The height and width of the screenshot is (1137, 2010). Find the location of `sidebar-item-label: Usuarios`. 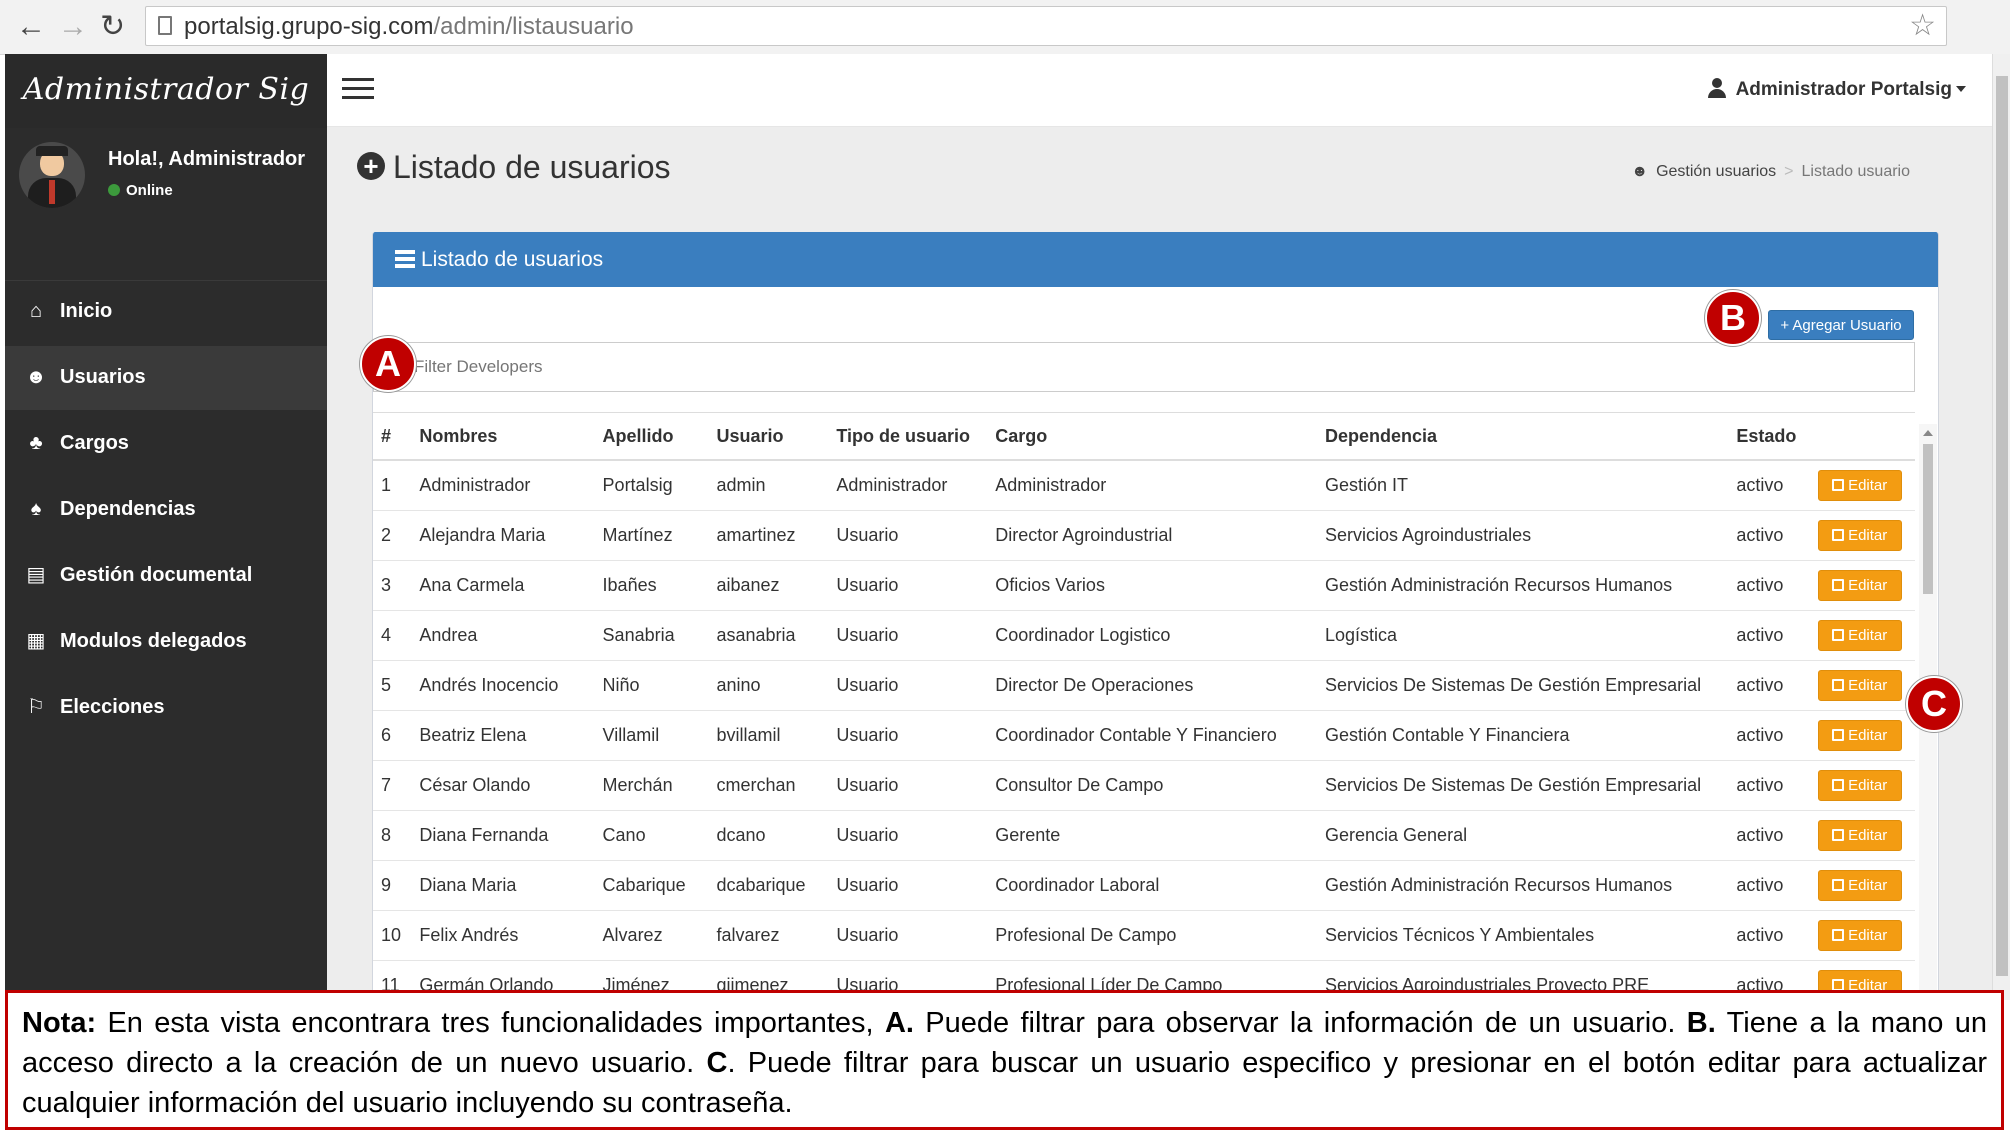

sidebar-item-label: Usuarios is located at coordinates (103, 377).